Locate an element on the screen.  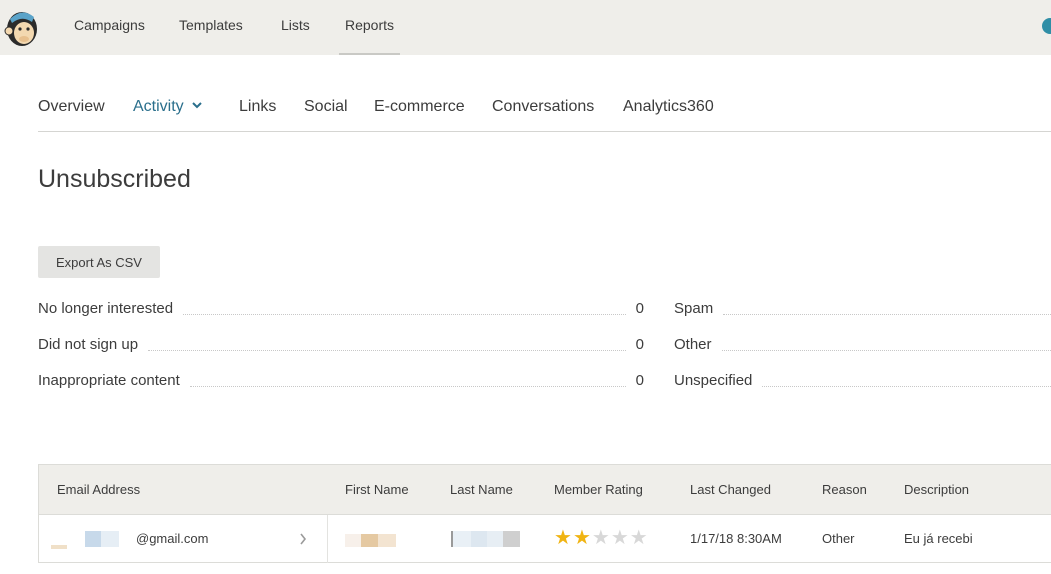
stat-row: Other is located at coordinates (862, 344).